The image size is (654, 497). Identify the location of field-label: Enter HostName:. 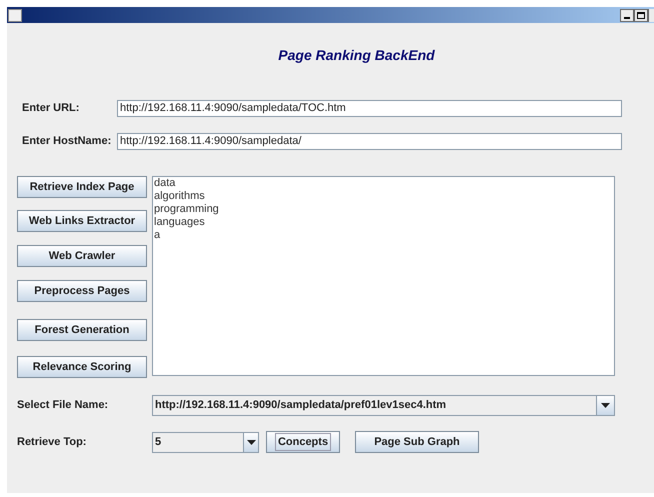
(67, 142).